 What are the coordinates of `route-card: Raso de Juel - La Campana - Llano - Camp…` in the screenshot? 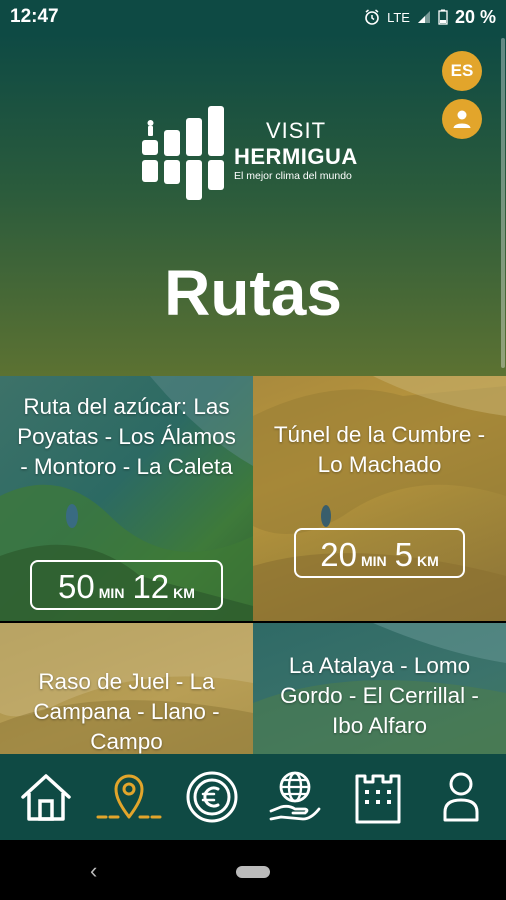 It's located at (126, 688).